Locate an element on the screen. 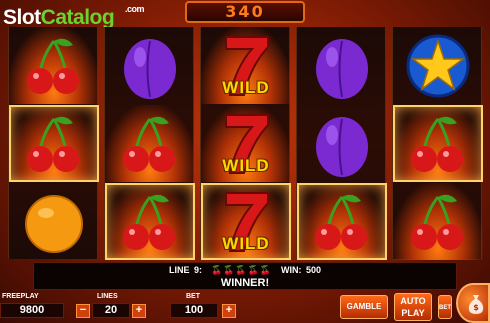 The image size is (490, 323). win-message-bar: LINE 9: 🍒🍒🍒🍒🍒 WIN: 500 WINNER! is located at coordinates (245, 276).